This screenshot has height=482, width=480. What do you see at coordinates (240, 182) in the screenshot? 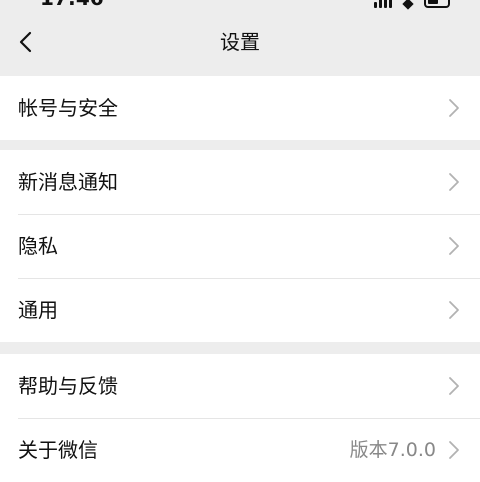
I see `settings-item-notifications: 新消息通知` at bounding box center [240, 182].